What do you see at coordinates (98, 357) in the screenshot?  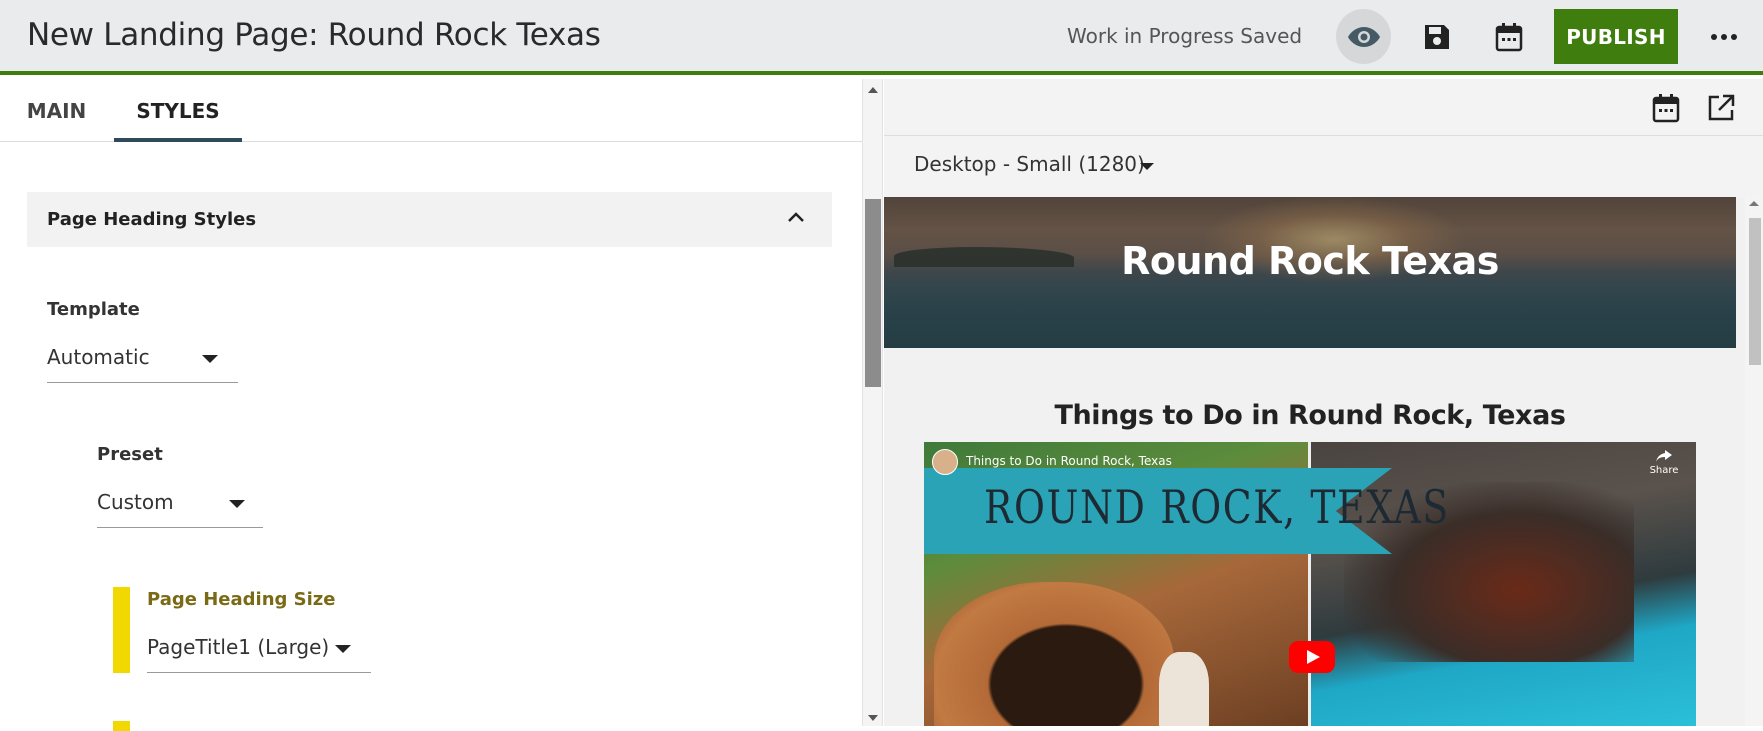 I see `template-value: Automatic` at bounding box center [98, 357].